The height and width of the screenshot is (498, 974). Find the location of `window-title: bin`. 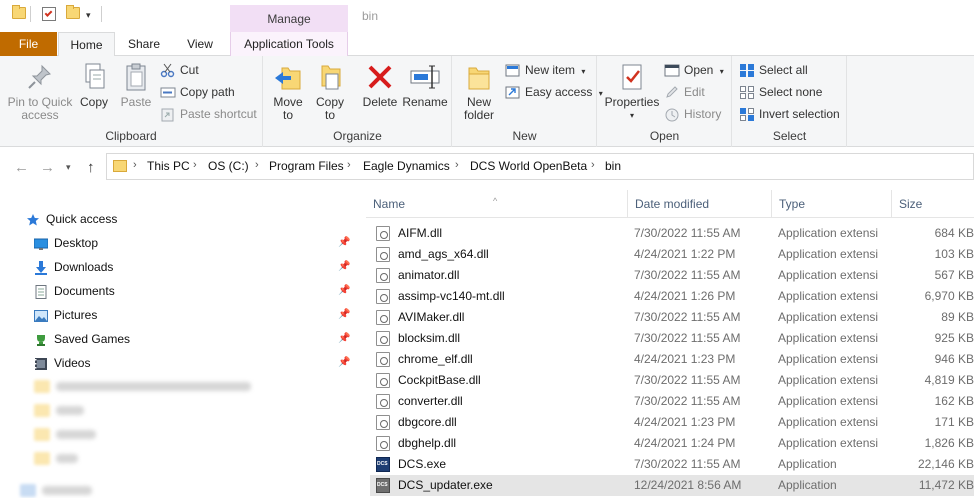

window-title: bin is located at coordinates (370, 16).